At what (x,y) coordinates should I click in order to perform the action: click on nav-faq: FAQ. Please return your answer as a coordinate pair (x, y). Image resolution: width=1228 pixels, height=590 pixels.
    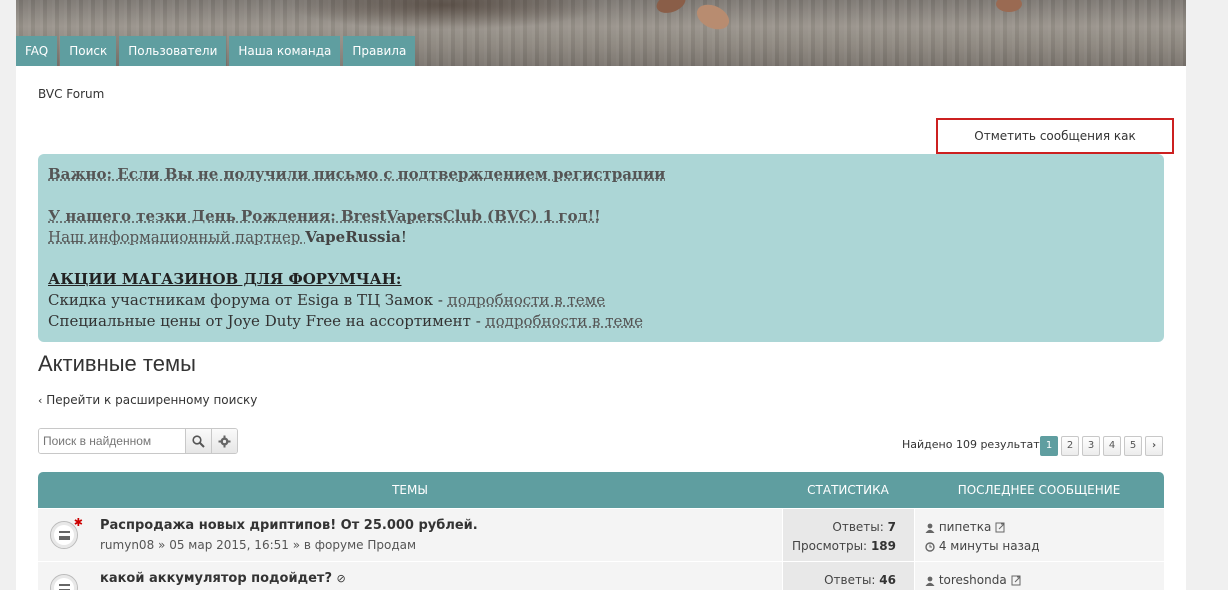
    Looking at the image, I should click on (37, 51).